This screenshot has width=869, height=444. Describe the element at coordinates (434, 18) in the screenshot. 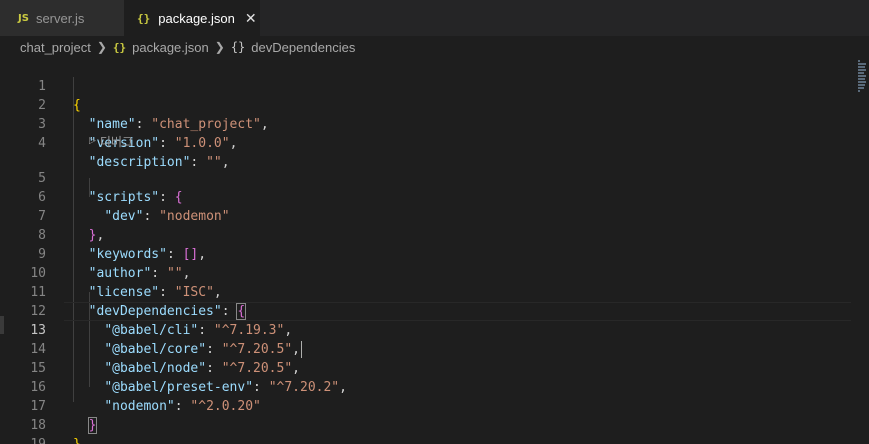

I see `tab-bar: JS server.js {} package.json ✕` at that location.